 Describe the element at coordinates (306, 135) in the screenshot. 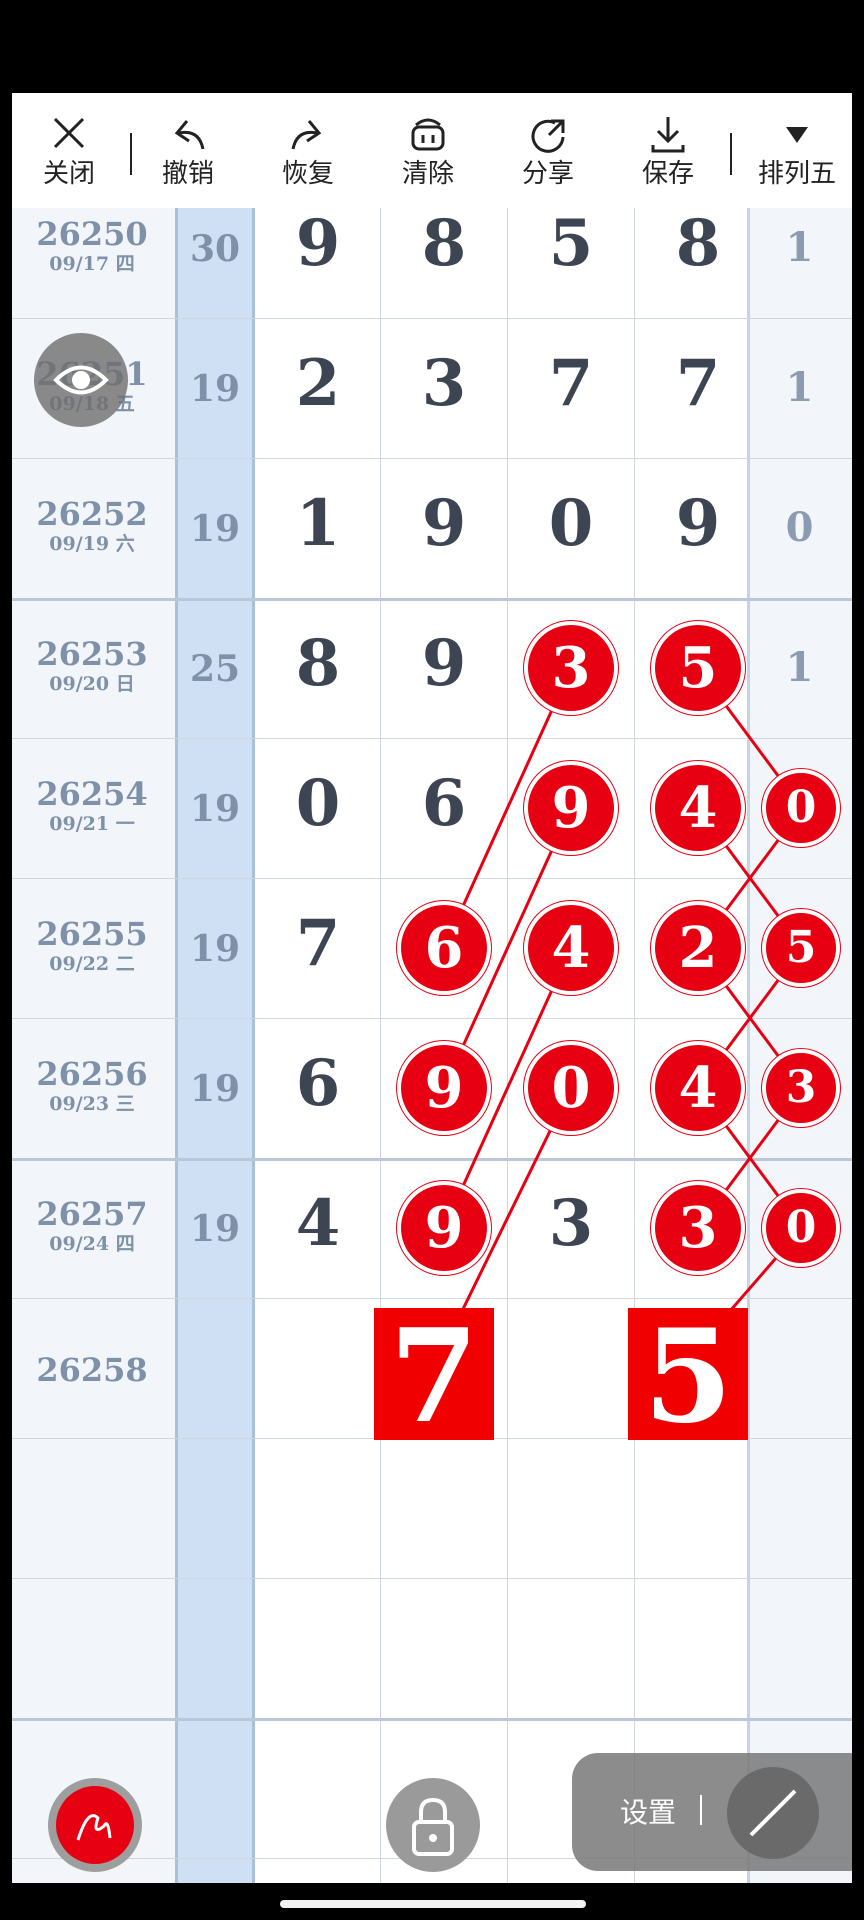

I see `redo-icon` at that location.